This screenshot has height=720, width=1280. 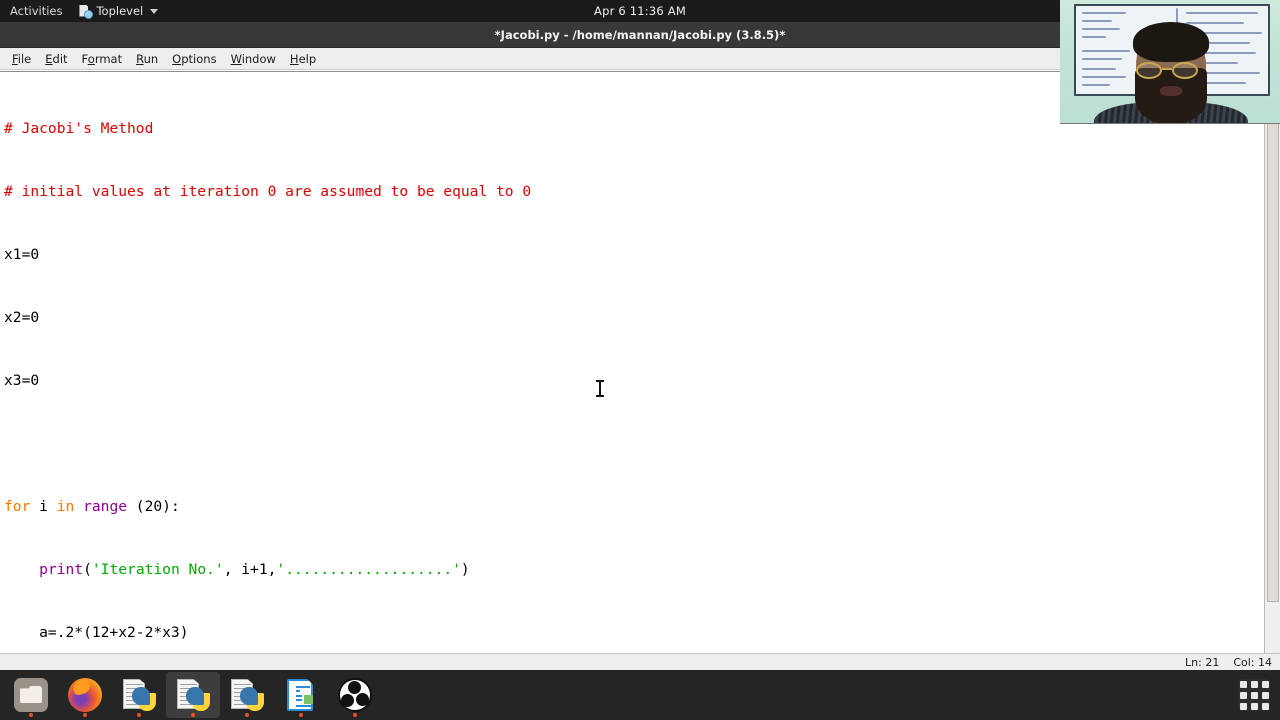 What do you see at coordinates (465, 569) in the screenshot?
I see `code-text: )` at bounding box center [465, 569].